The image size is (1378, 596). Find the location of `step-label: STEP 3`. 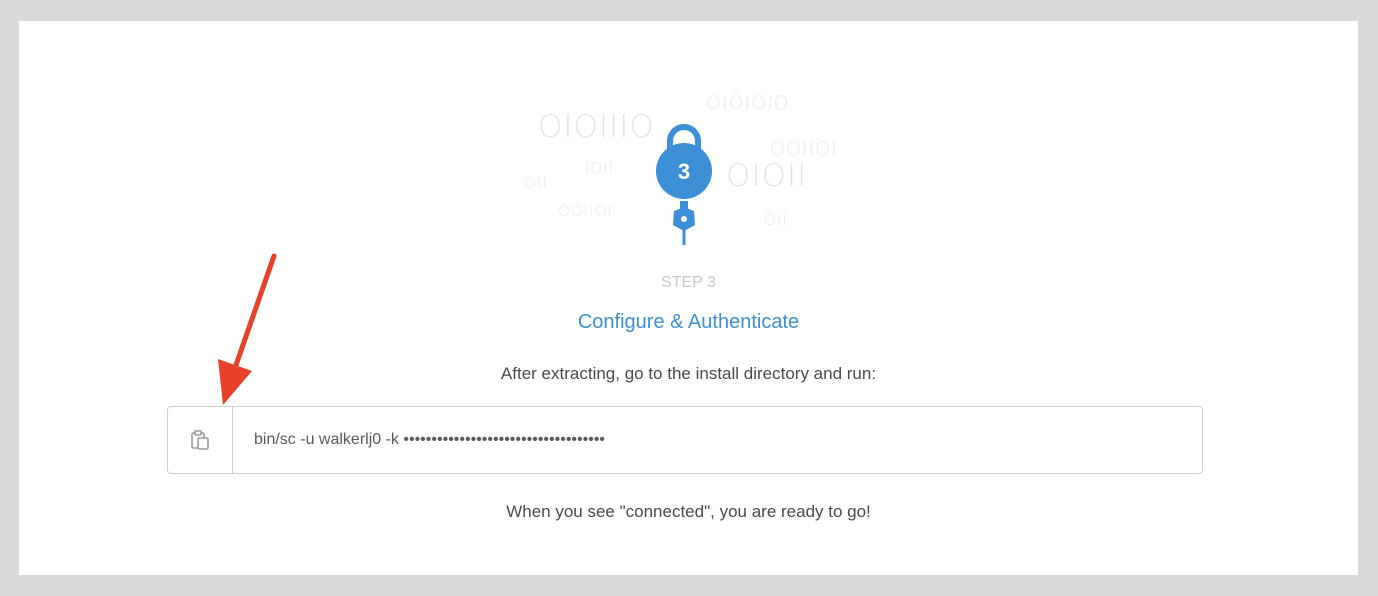

step-label: STEP 3 is located at coordinates (688, 282).